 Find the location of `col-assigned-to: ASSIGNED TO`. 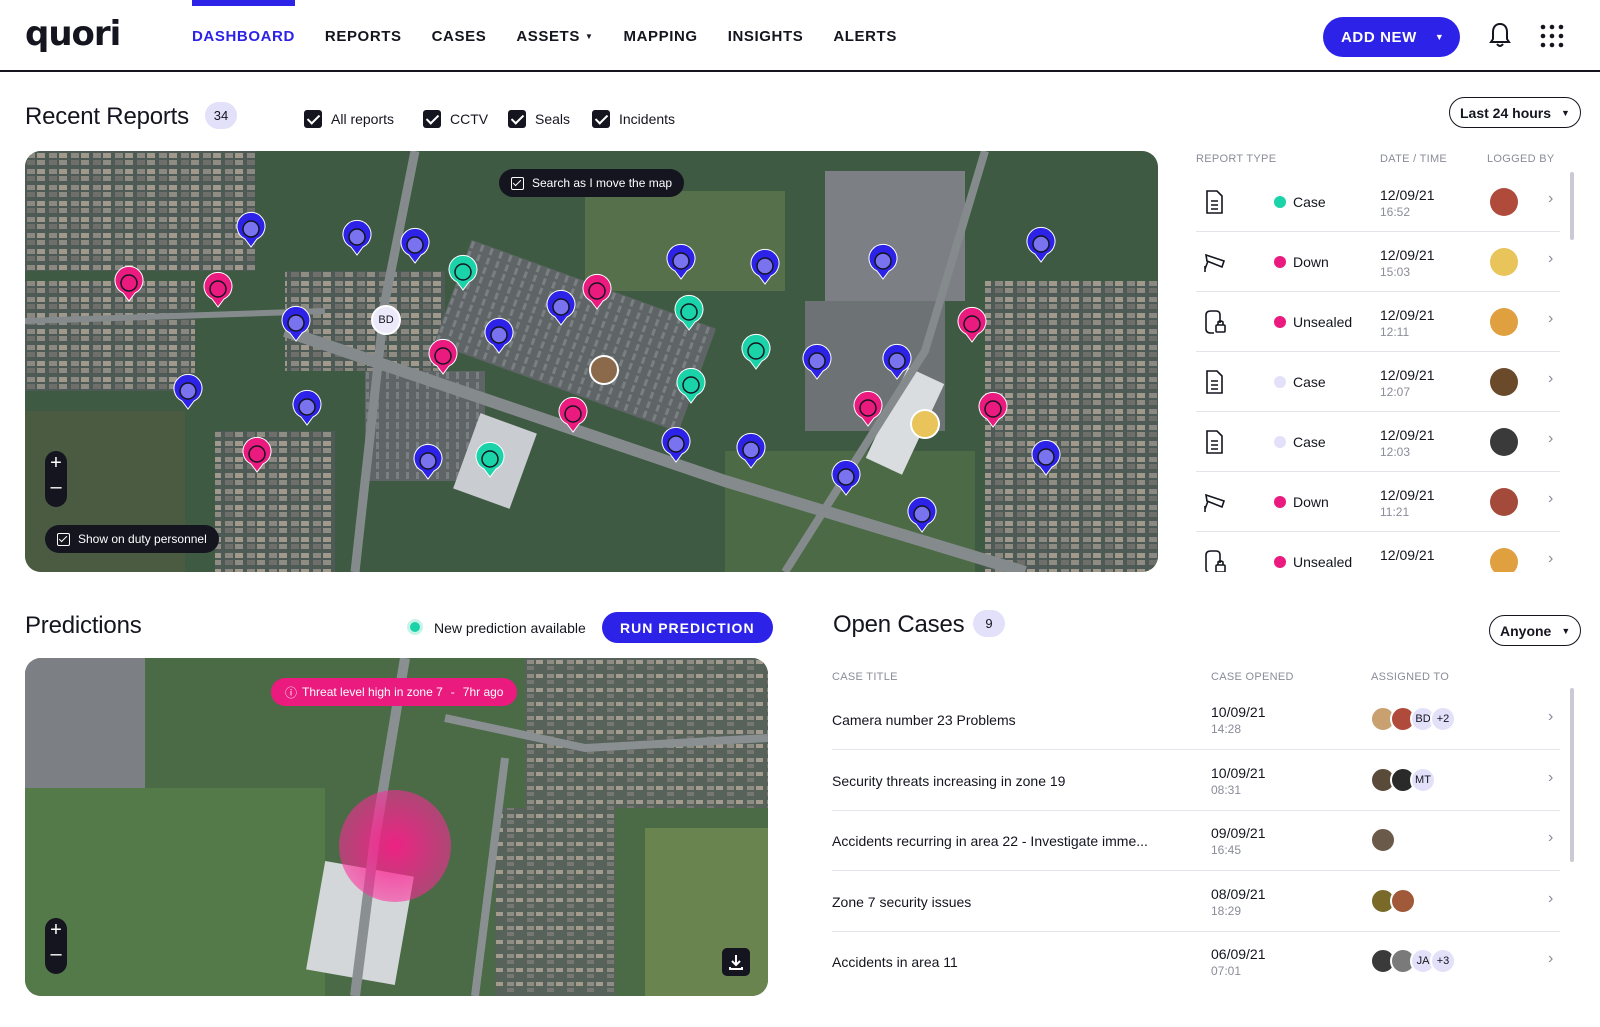

col-assigned-to: ASSIGNED TO is located at coordinates (1410, 677).